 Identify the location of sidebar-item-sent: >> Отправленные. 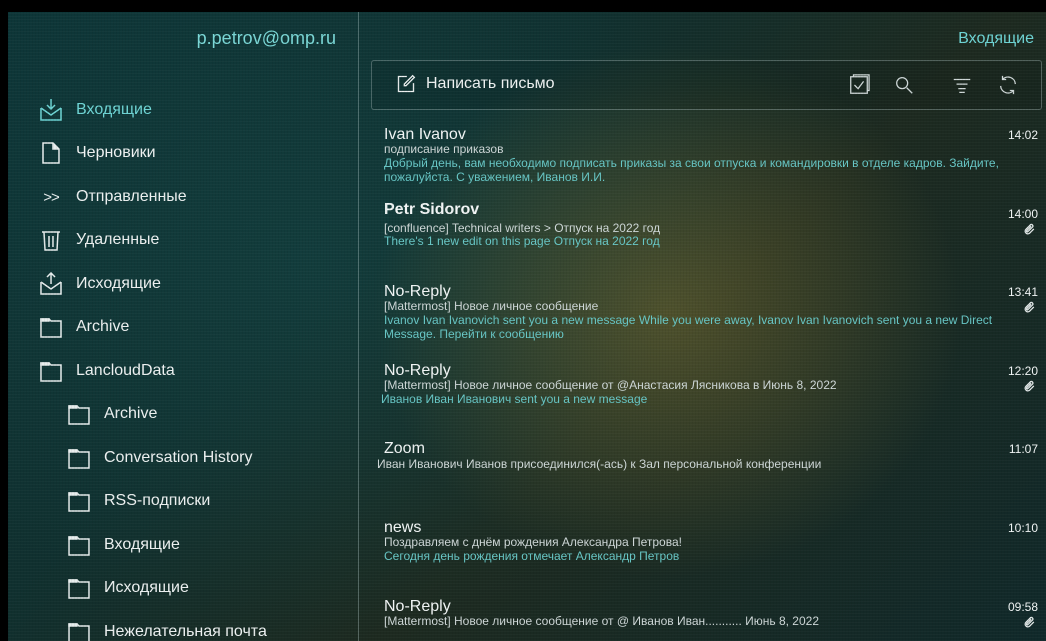
(112, 197).